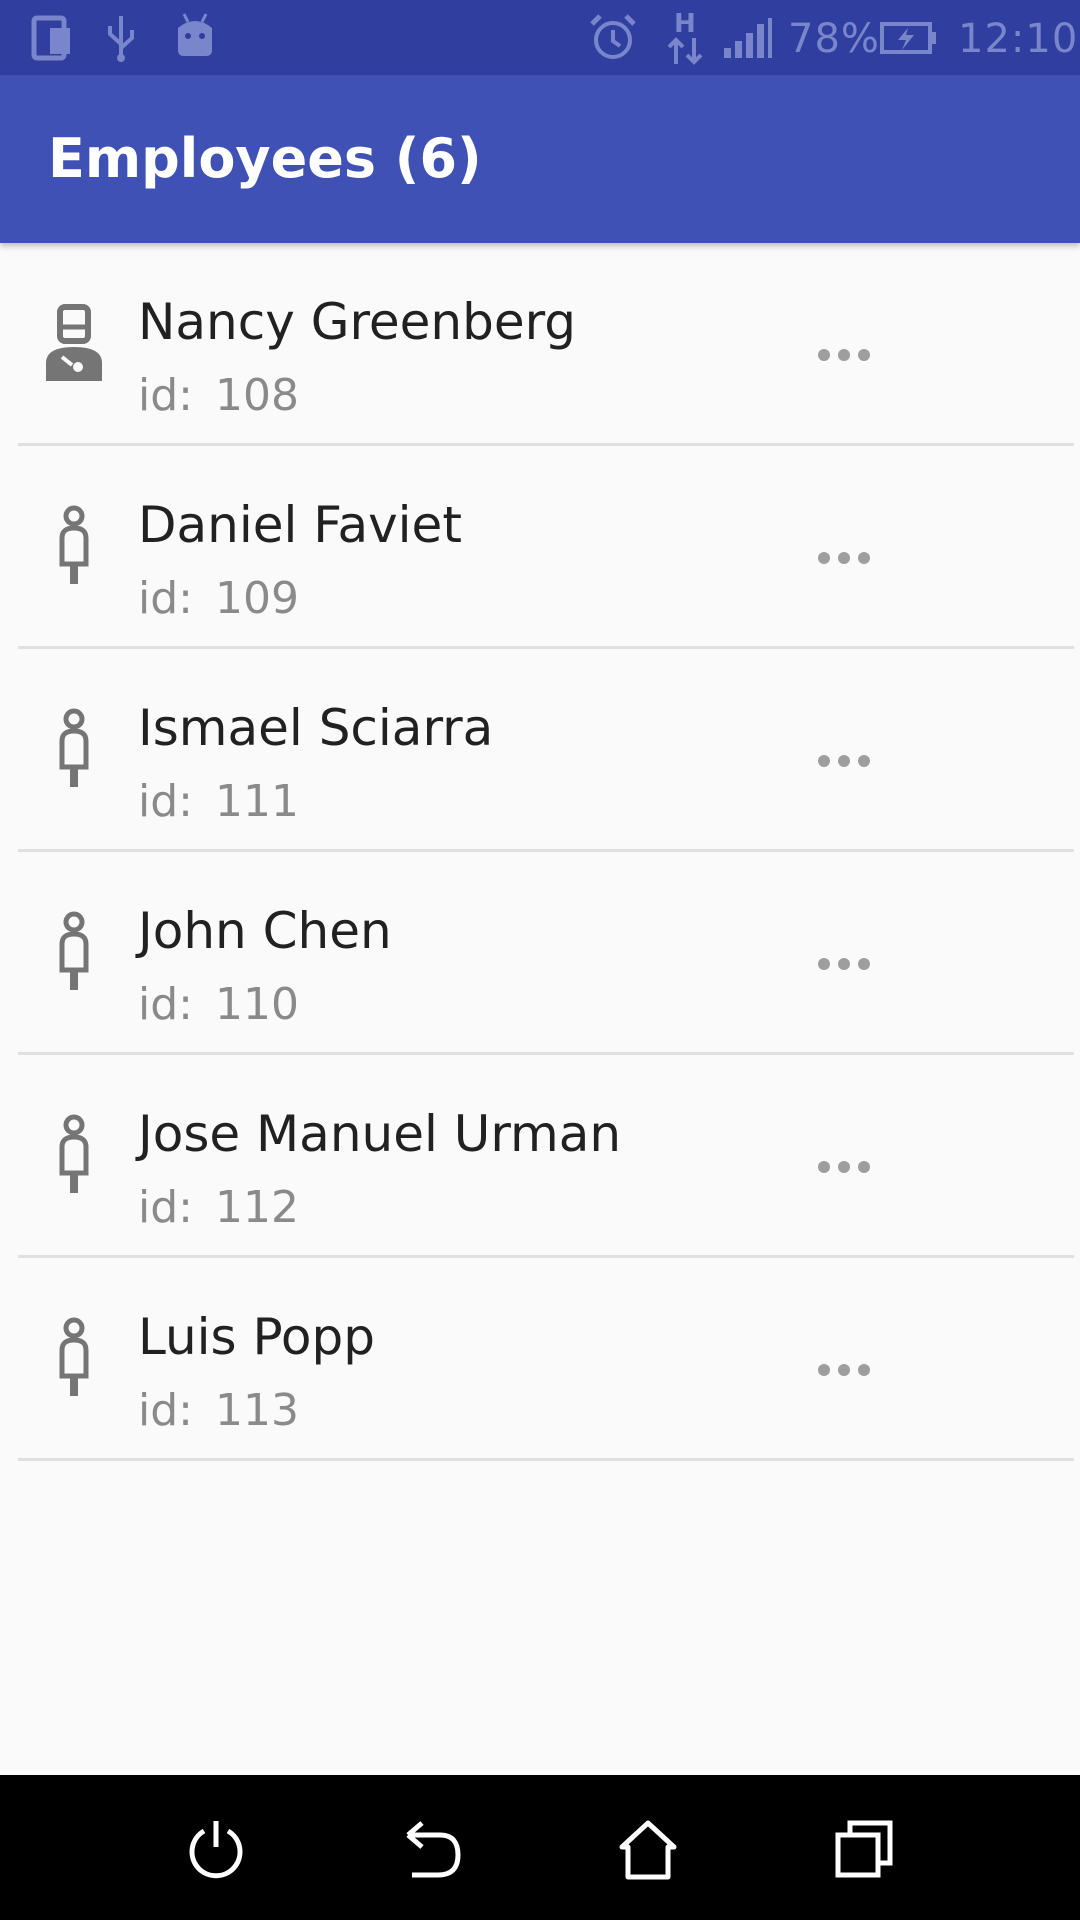 The image size is (1080, 1920). I want to click on status-bar: H 78% 12:10, so click(540, 37).